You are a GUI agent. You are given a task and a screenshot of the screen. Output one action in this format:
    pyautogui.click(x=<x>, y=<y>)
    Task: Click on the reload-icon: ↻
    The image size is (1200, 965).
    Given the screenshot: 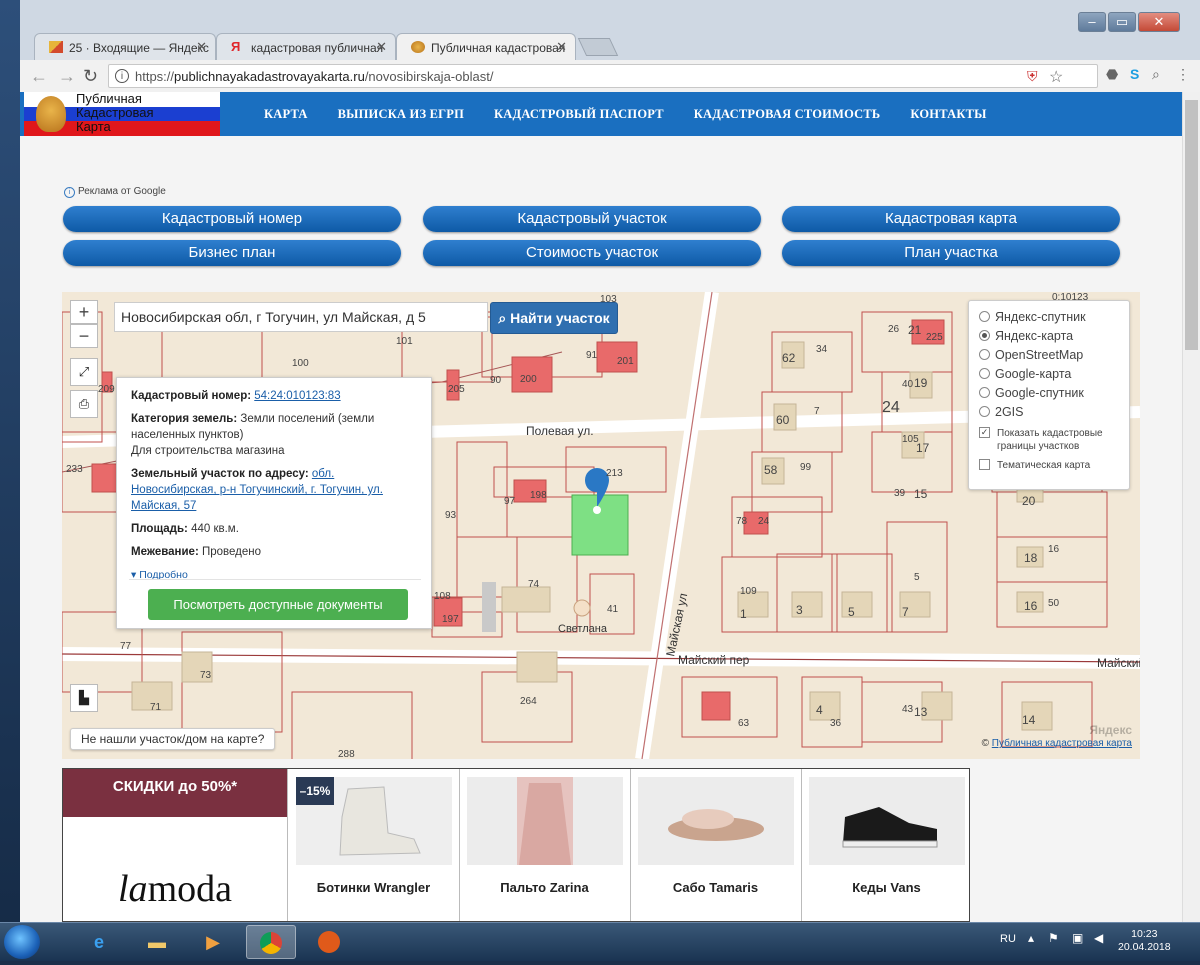 What is the action you would take?
    pyautogui.click(x=90, y=76)
    